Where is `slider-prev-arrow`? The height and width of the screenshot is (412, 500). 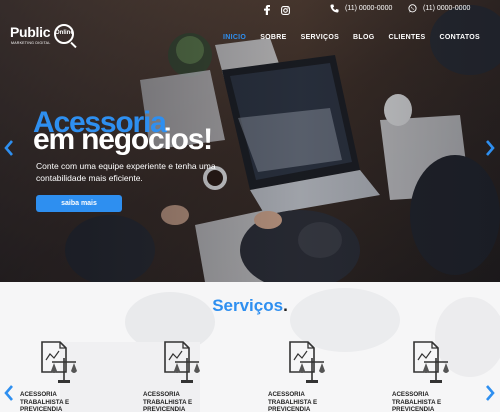 slider-prev-arrow is located at coordinates (9, 148).